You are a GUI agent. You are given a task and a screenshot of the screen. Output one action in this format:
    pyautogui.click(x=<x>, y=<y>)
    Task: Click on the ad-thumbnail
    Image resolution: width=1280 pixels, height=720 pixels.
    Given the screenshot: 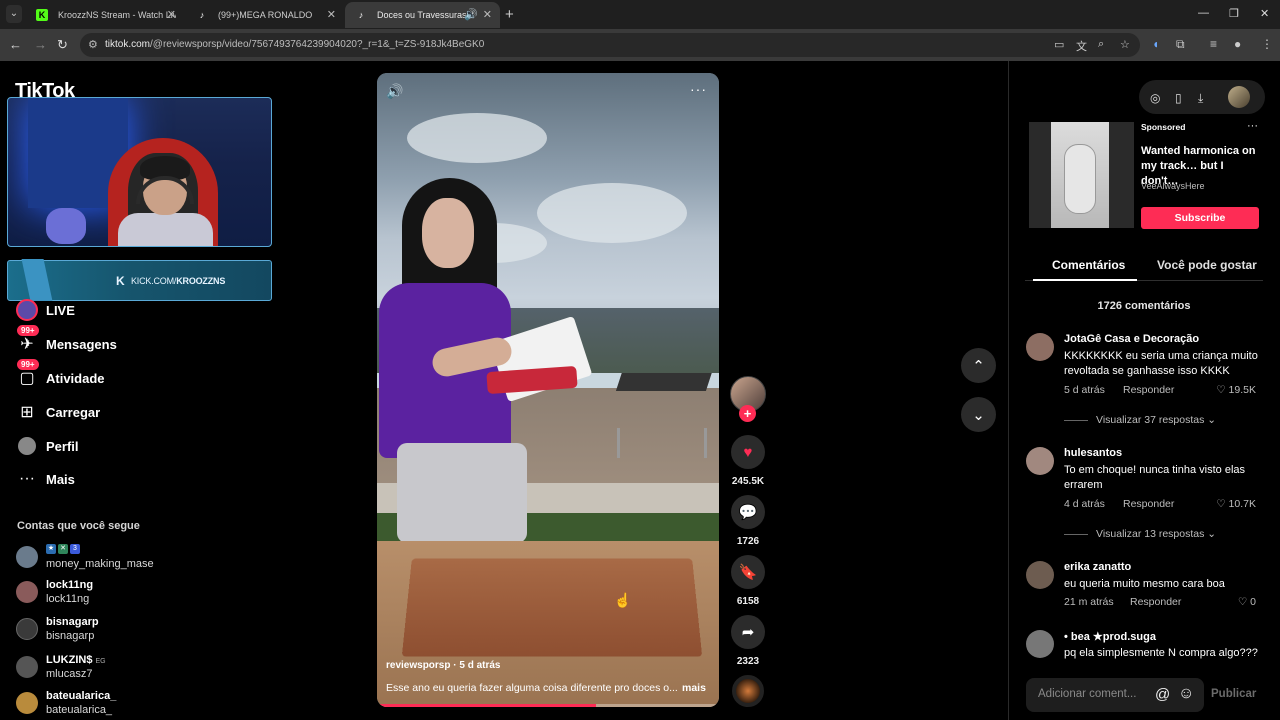 What is the action you would take?
    pyautogui.click(x=1081, y=175)
    